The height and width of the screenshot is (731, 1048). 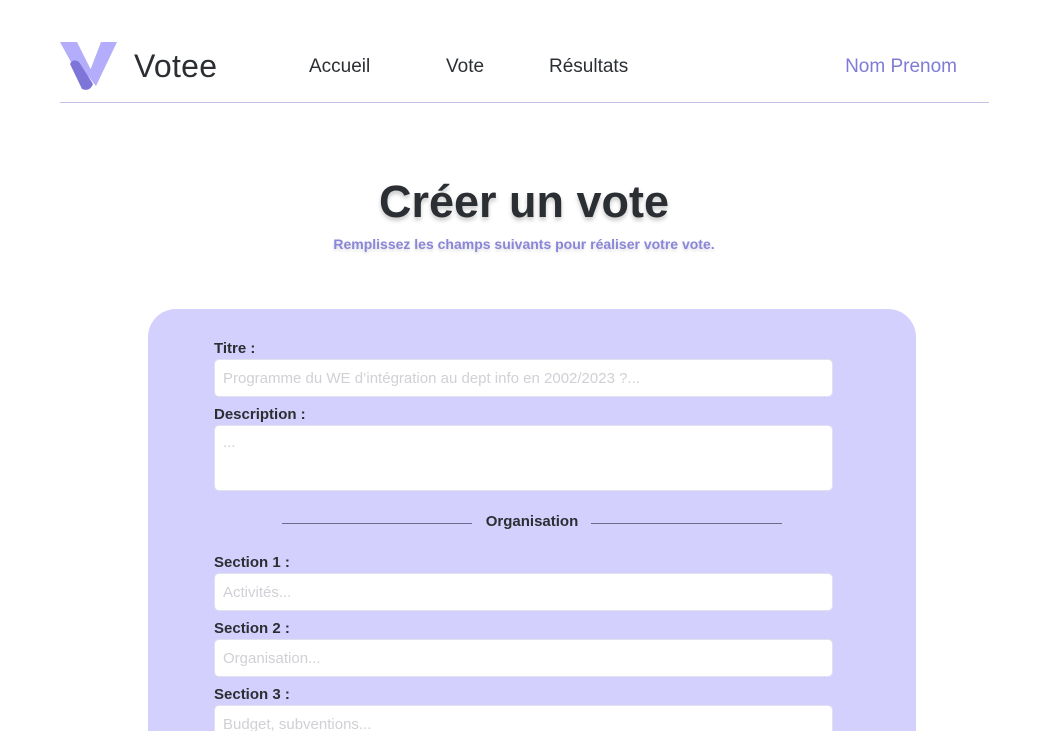 I want to click on title-label: Titre :, so click(x=235, y=348).